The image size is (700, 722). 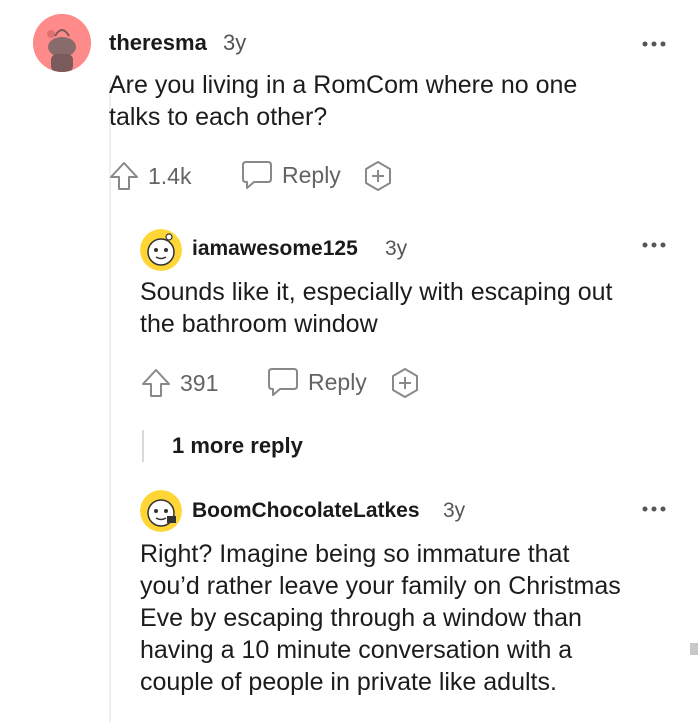 What do you see at coordinates (179, 383) in the screenshot?
I see `upvote-button: 391` at bounding box center [179, 383].